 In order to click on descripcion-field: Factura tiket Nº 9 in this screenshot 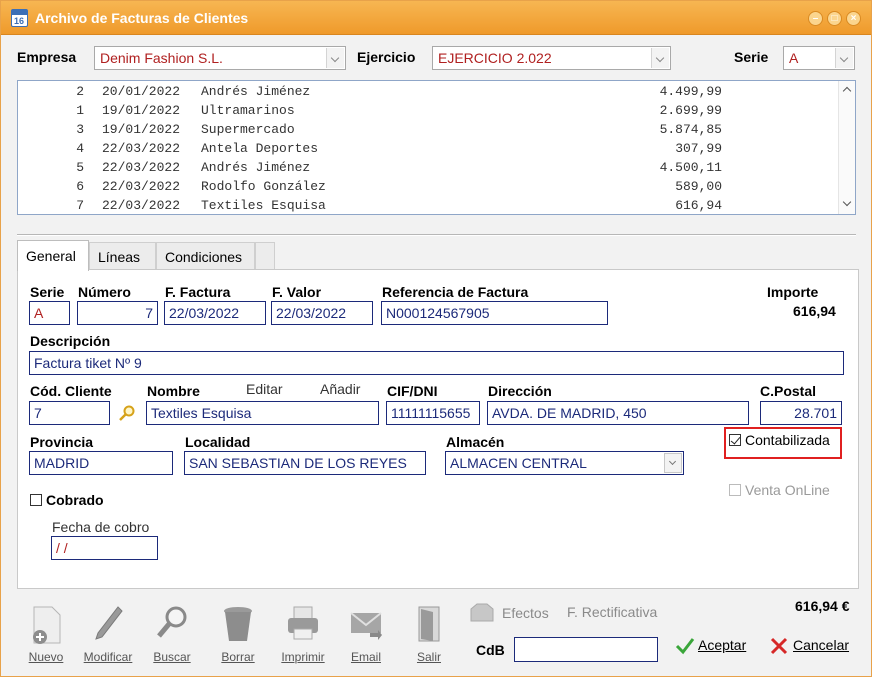, I will do `click(436, 363)`.